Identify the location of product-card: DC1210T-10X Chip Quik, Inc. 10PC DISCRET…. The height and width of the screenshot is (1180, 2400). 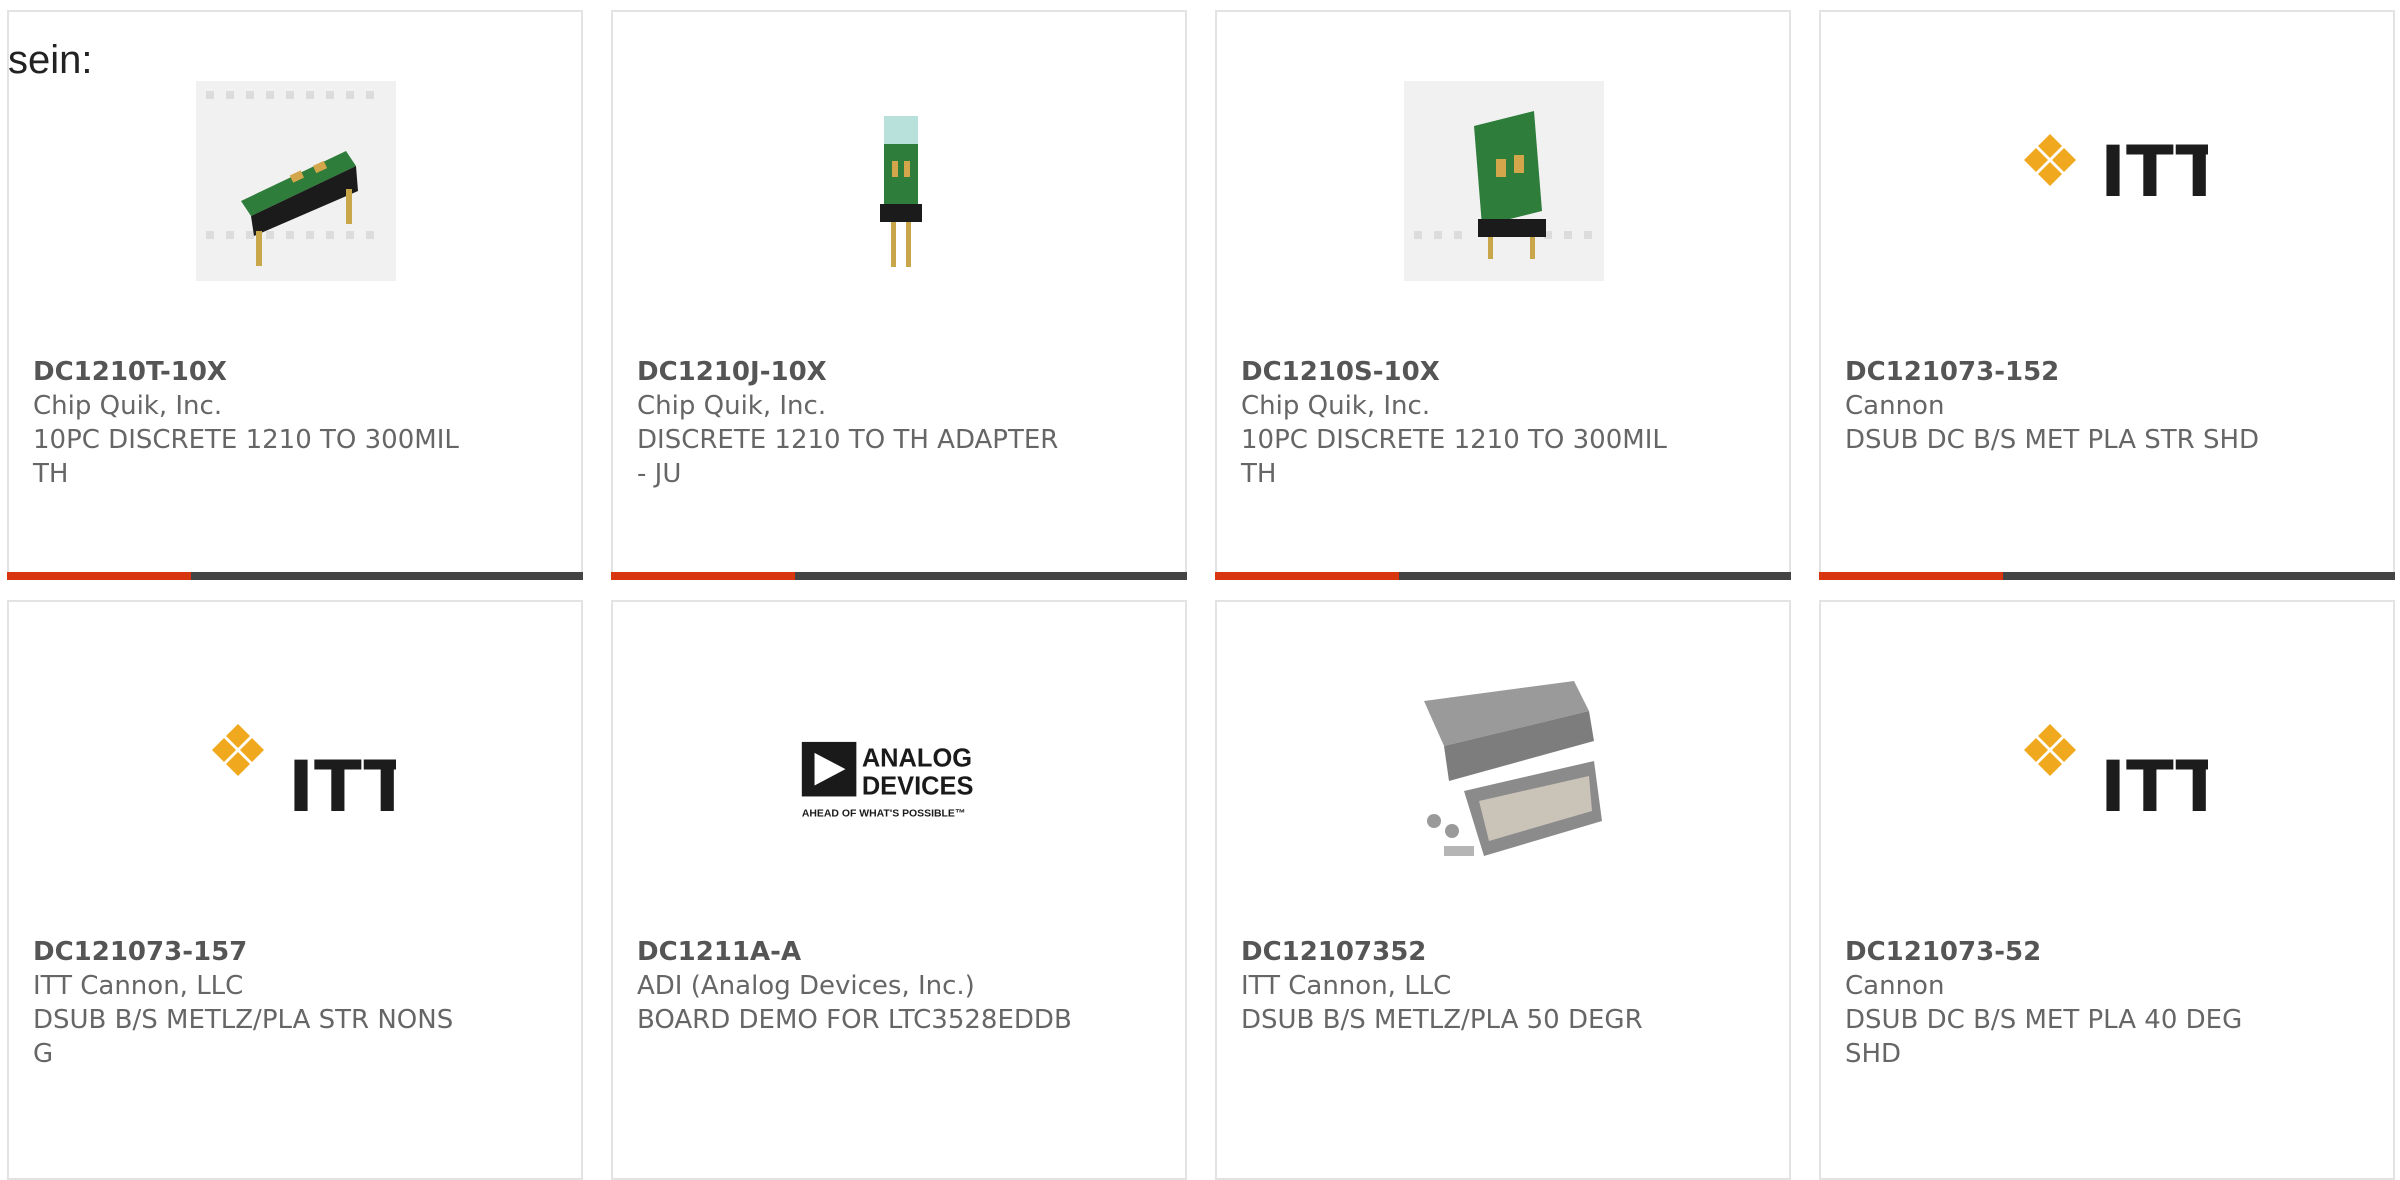
(295, 295).